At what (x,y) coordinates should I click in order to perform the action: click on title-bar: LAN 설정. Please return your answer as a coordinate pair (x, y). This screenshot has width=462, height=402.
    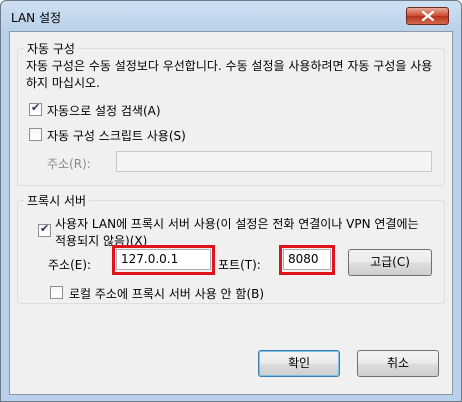
    Looking at the image, I should click on (231, 16).